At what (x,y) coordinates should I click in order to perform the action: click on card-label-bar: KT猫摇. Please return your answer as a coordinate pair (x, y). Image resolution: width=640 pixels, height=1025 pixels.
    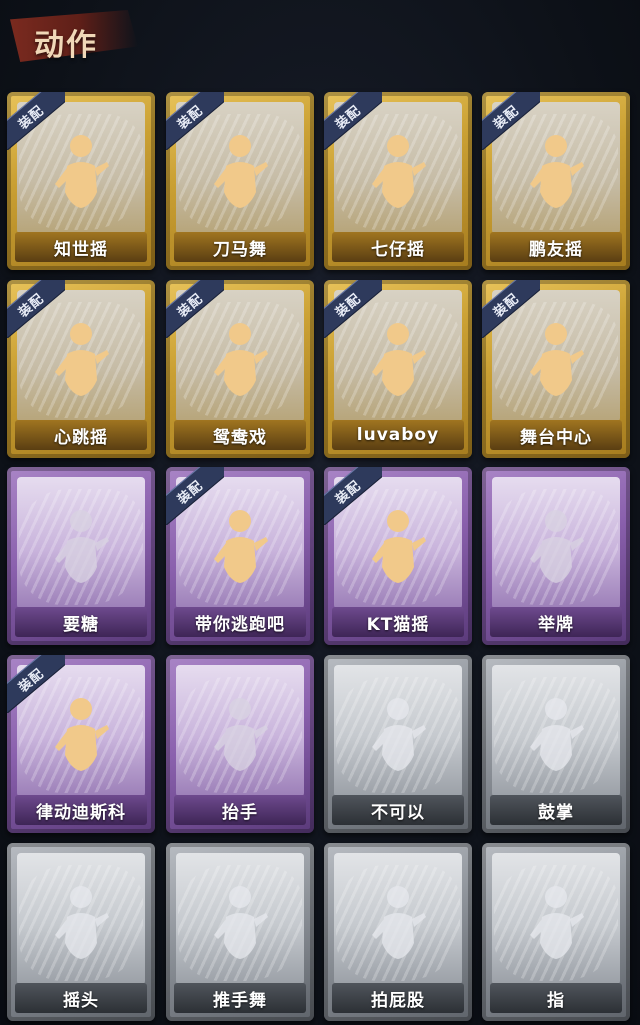
    Looking at the image, I should click on (398, 622).